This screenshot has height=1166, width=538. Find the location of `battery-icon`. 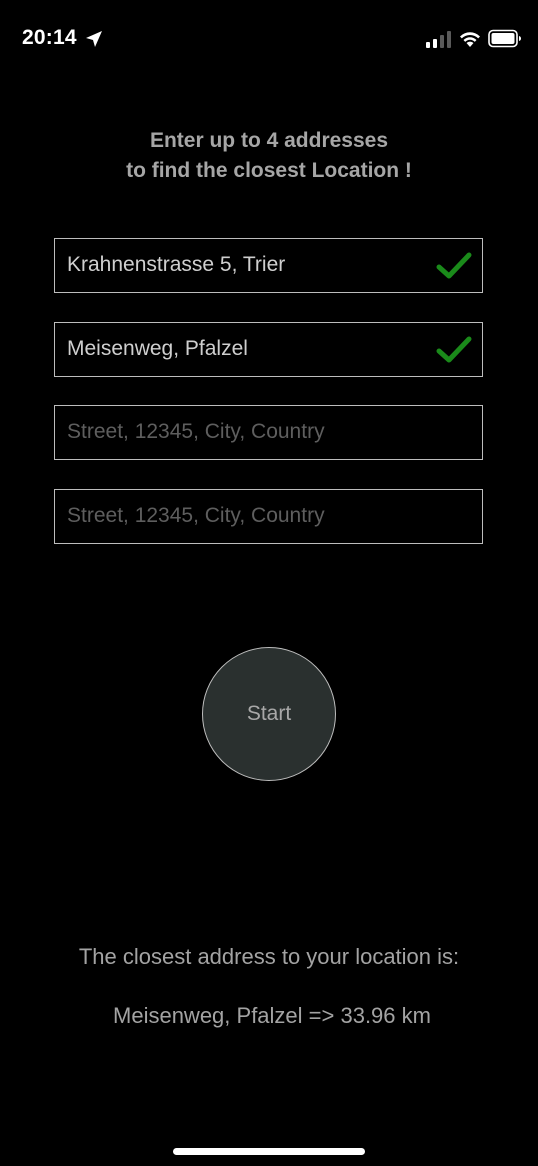

battery-icon is located at coordinates (504, 38).